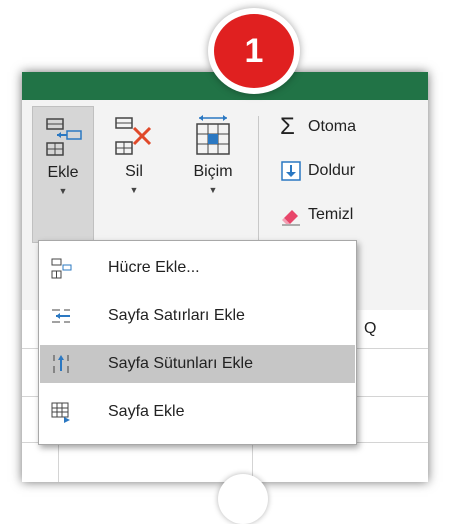  What do you see at coordinates (61, 316) in the screenshot?
I see `insert-rows-icon` at bounding box center [61, 316].